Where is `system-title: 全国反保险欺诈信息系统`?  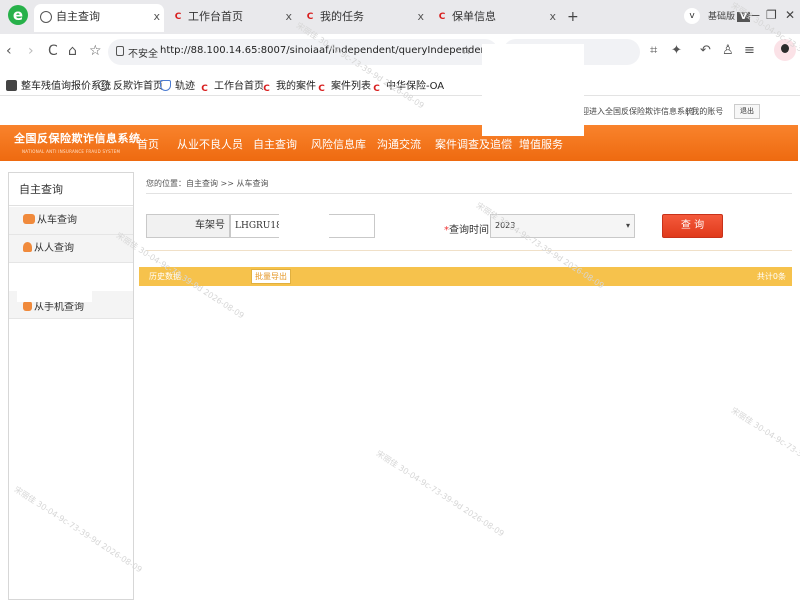 system-title: 全国反保险欺诈信息系统 is located at coordinates (77, 138).